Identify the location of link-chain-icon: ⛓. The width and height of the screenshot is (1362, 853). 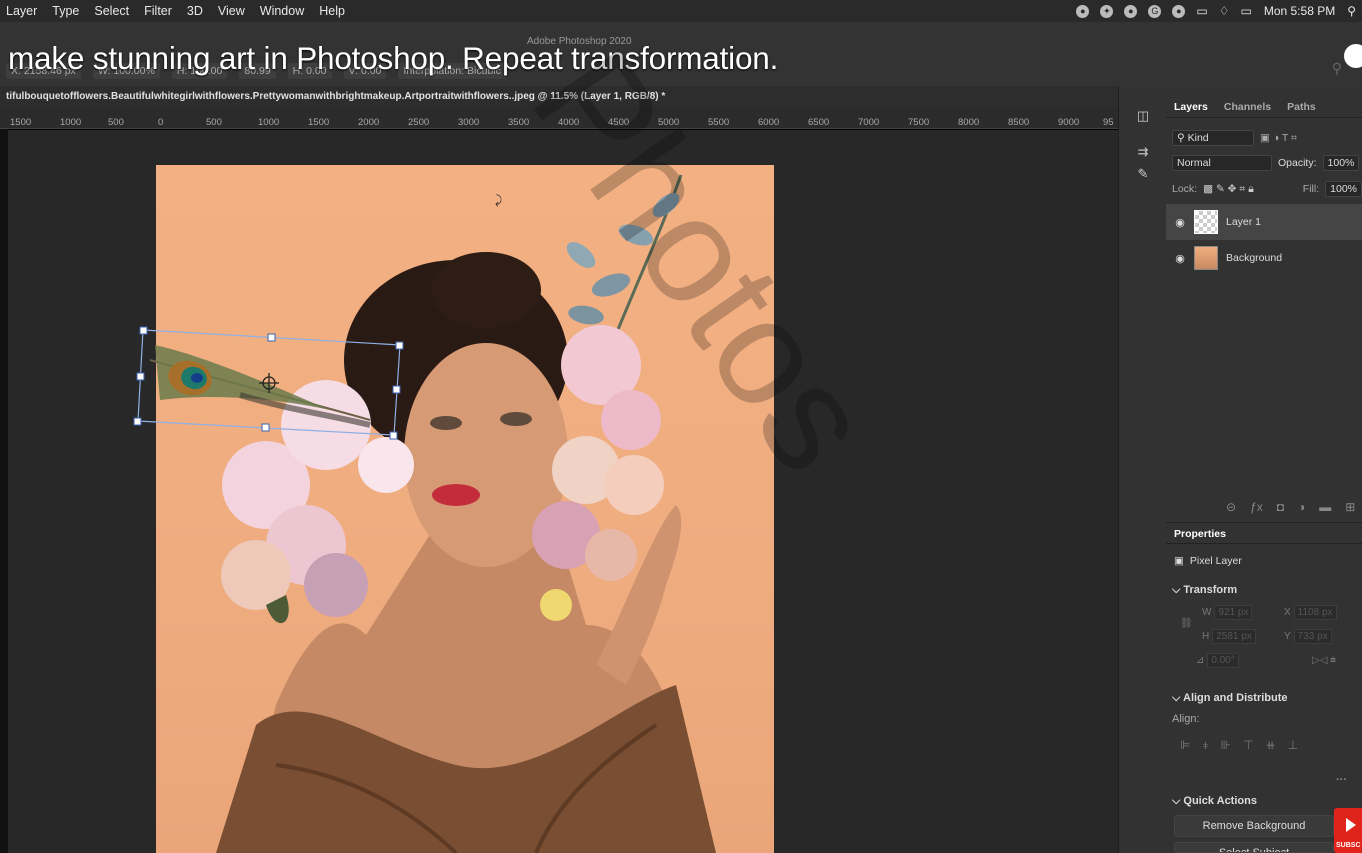
(1186, 623).